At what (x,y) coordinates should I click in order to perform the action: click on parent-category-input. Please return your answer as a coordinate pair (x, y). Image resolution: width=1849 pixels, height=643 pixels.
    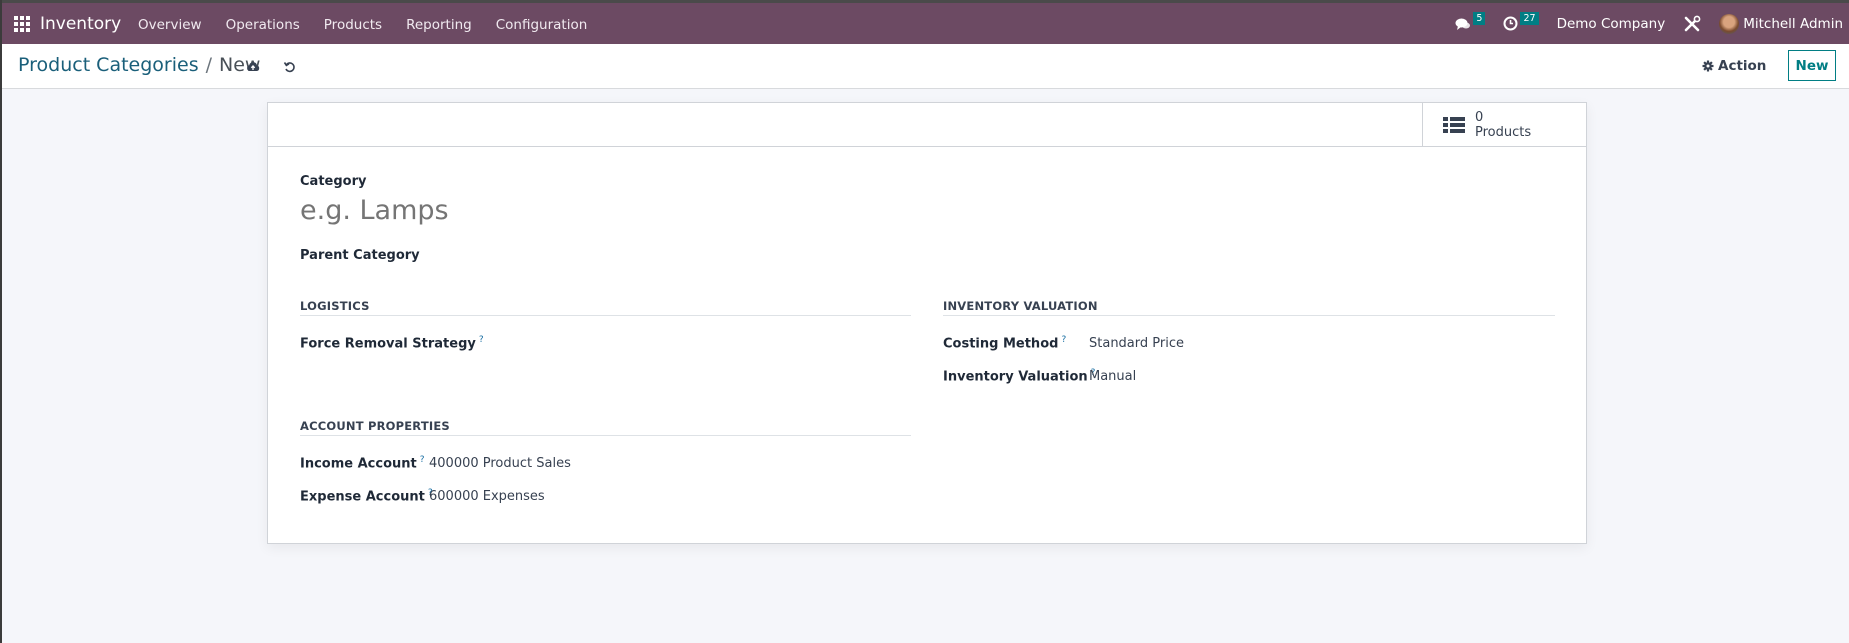
    Looking at the image, I should click on (698, 255).